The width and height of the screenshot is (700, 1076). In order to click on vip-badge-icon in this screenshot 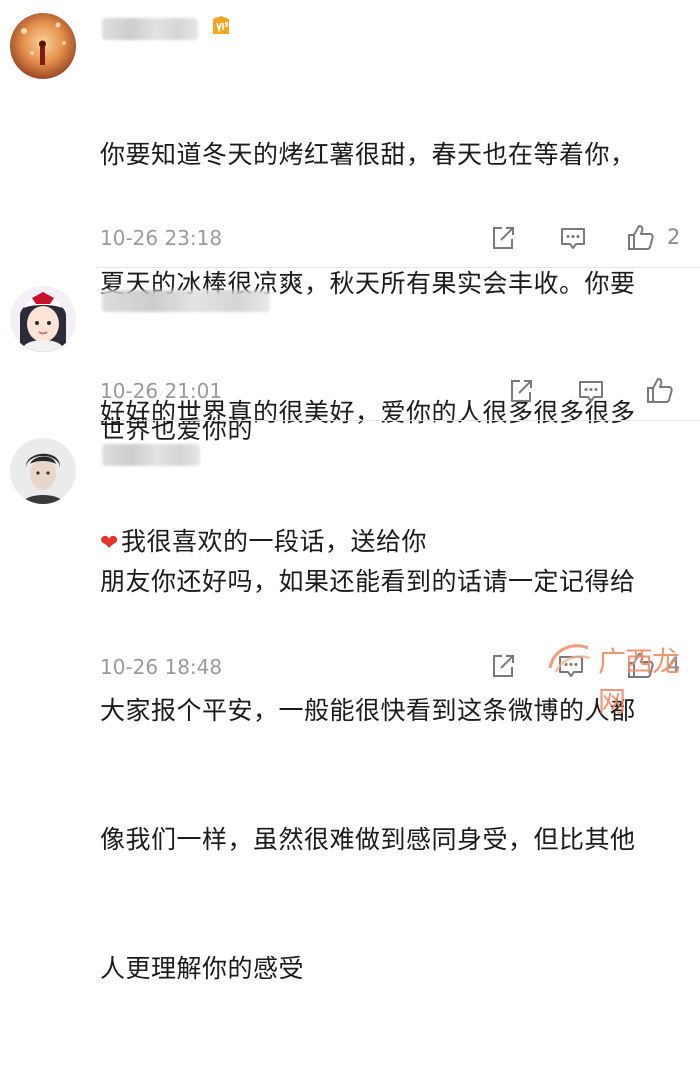, I will do `click(221, 26)`.